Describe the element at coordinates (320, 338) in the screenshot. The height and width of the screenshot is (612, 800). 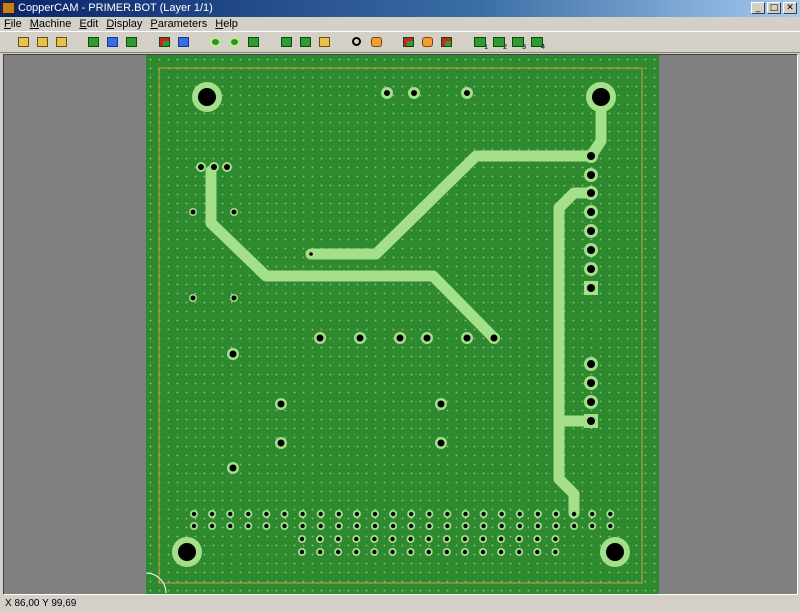
I see `mid-pad-1-hole` at that location.